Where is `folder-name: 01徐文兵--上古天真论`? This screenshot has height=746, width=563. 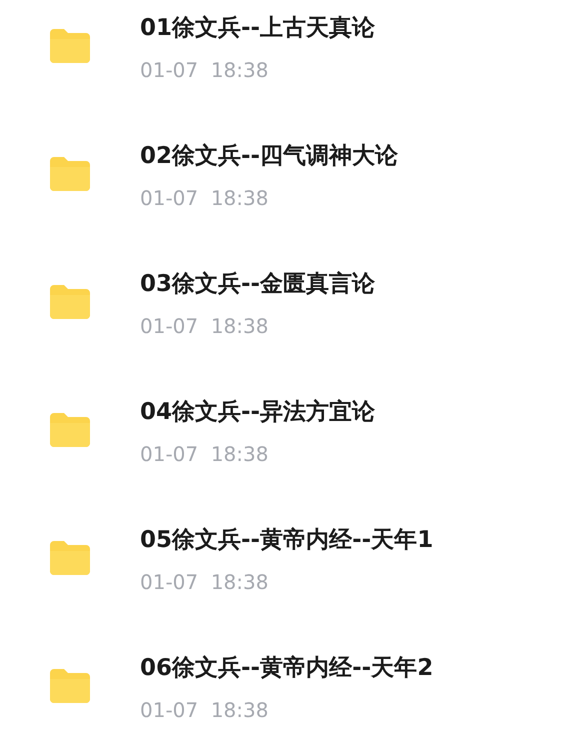 folder-name: 01徐文兵--上古天真论 is located at coordinates (258, 28).